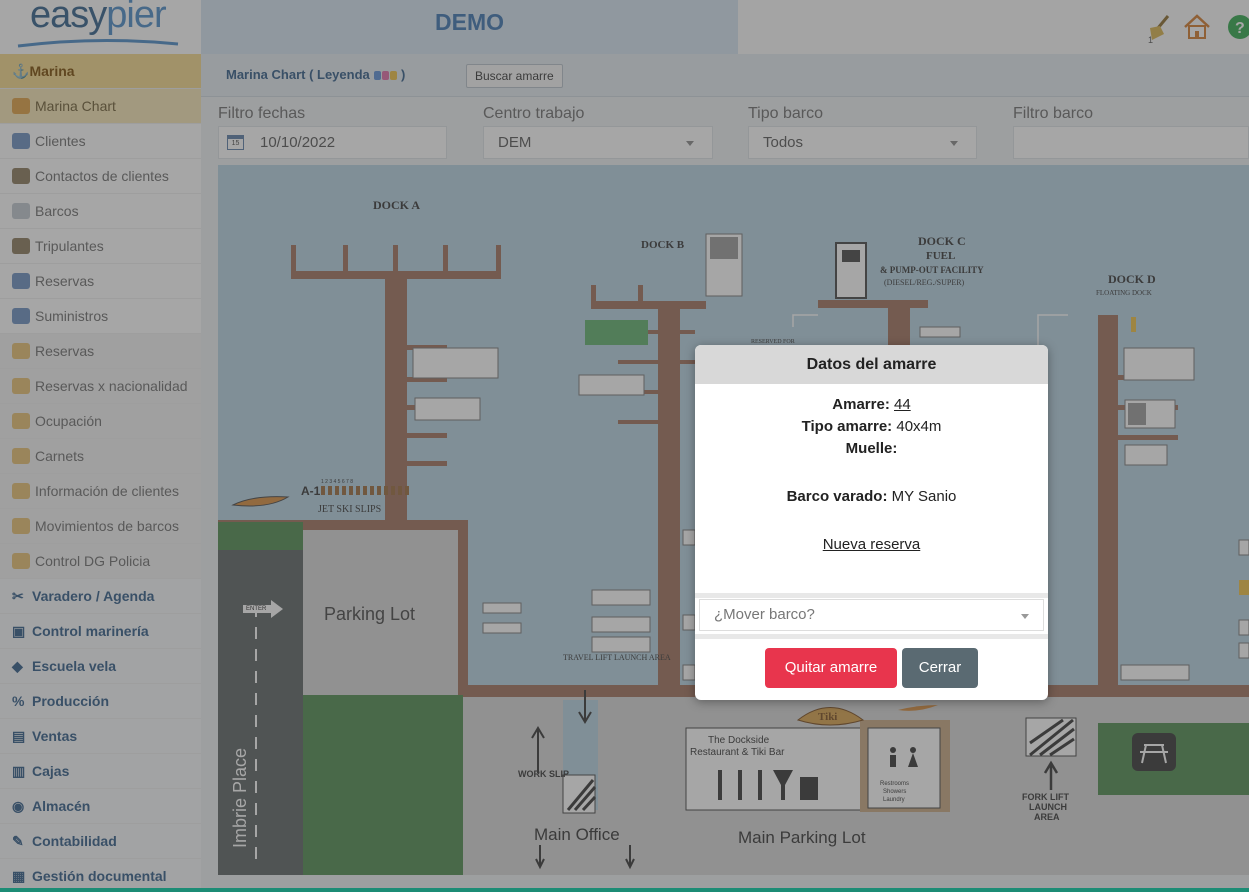 The height and width of the screenshot is (892, 1249). I want to click on barco-label: Barco varado:, so click(837, 496).